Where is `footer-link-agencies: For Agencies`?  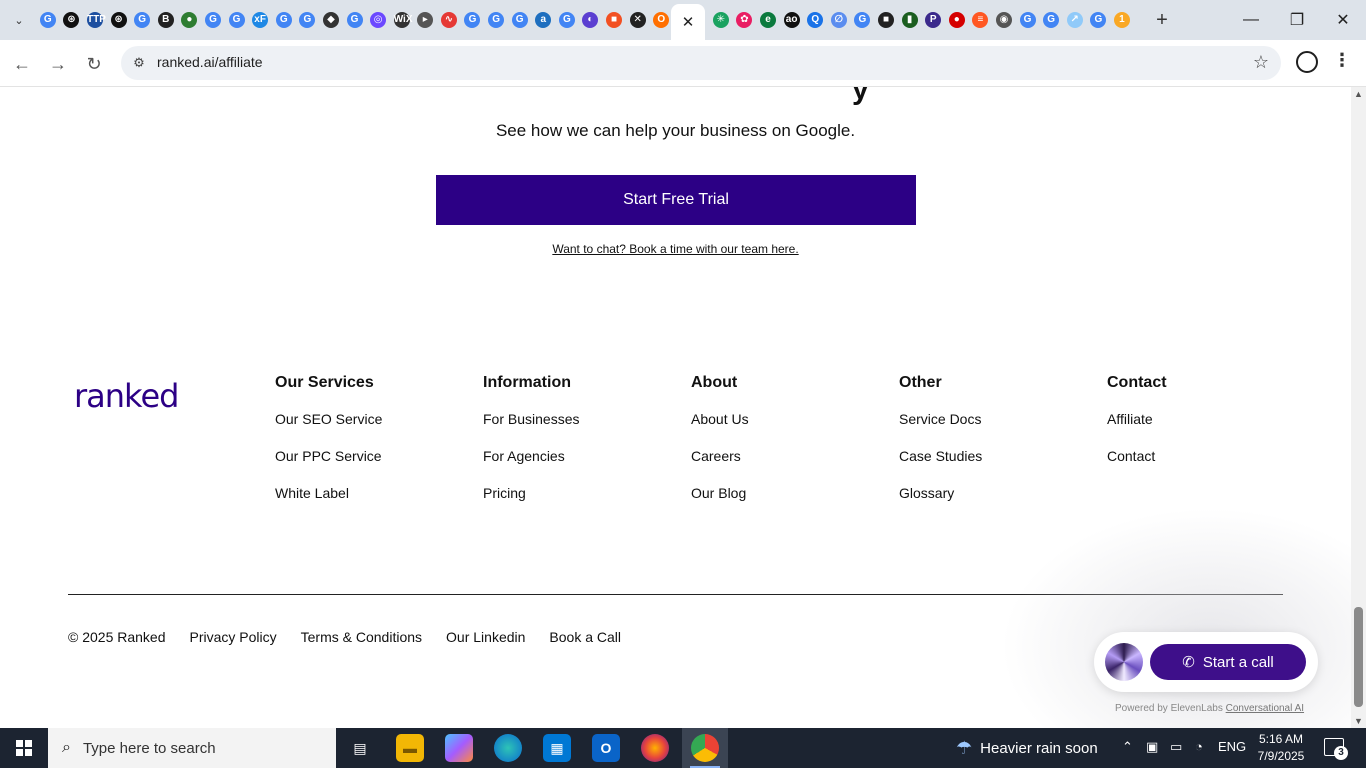
footer-link-agencies: For Agencies is located at coordinates (583, 466).